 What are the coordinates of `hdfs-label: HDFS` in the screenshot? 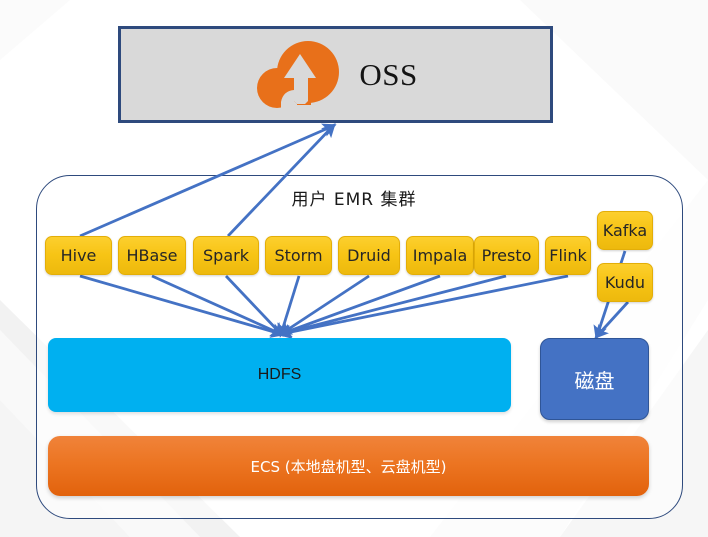 It's located at (279, 374).